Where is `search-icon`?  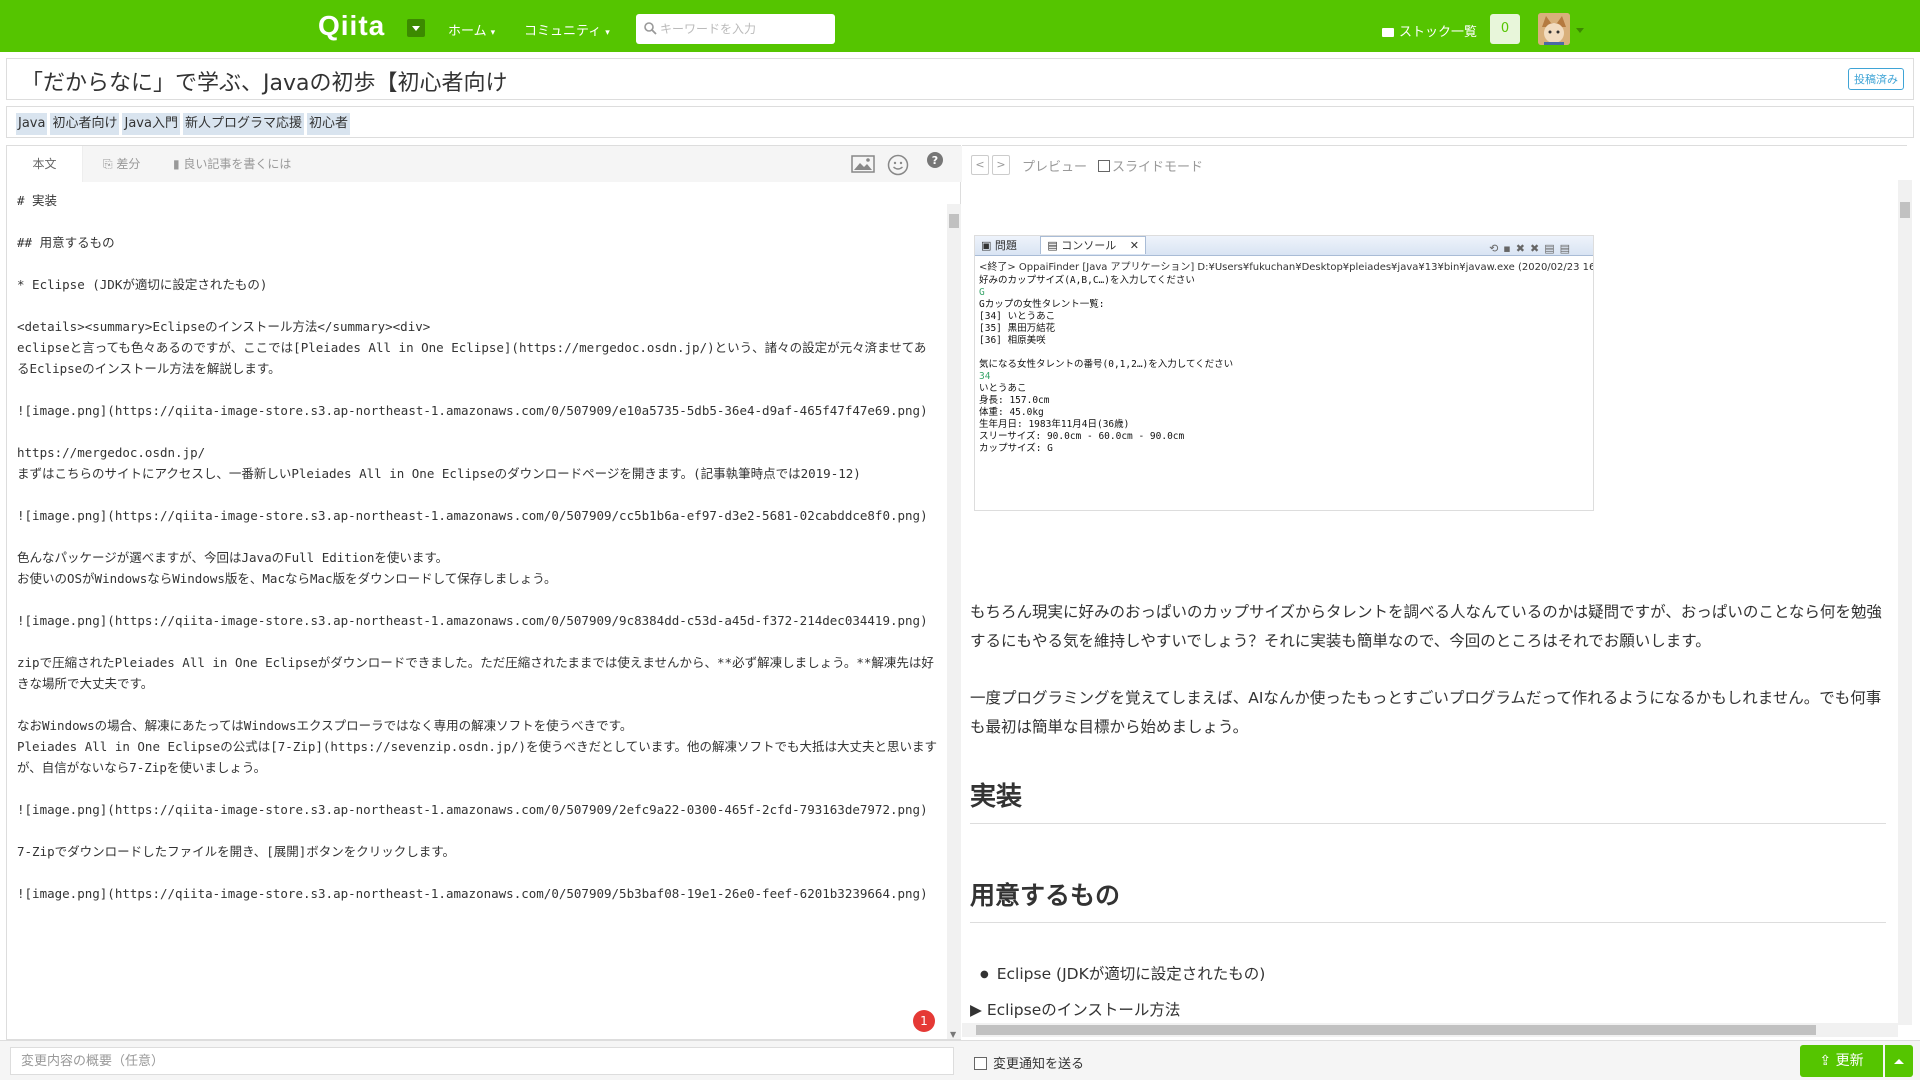 search-icon is located at coordinates (650, 28).